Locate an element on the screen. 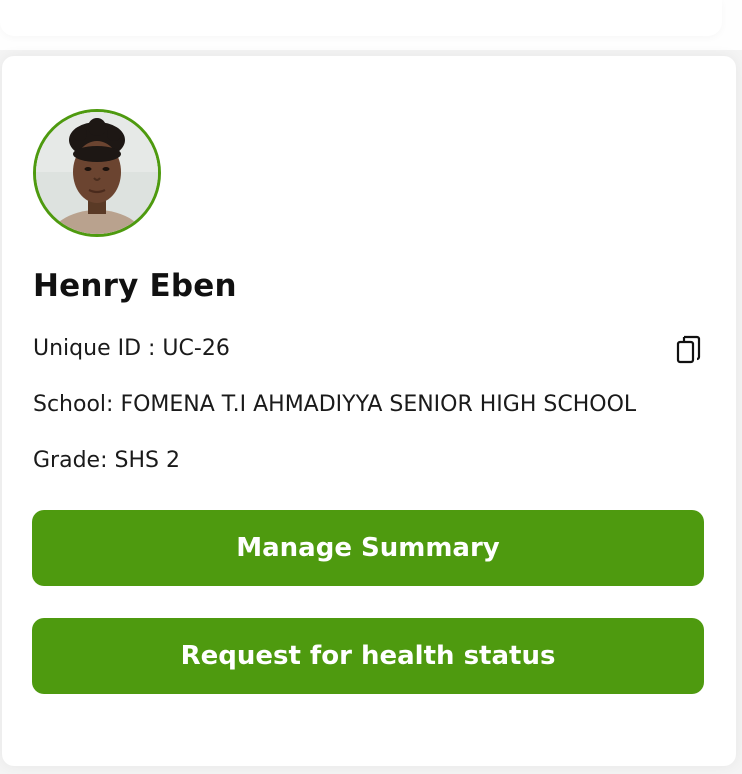 Image resolution: width=742 pixels, height=774 pixels. previous-card-edge is located at coordinates (361, 18).